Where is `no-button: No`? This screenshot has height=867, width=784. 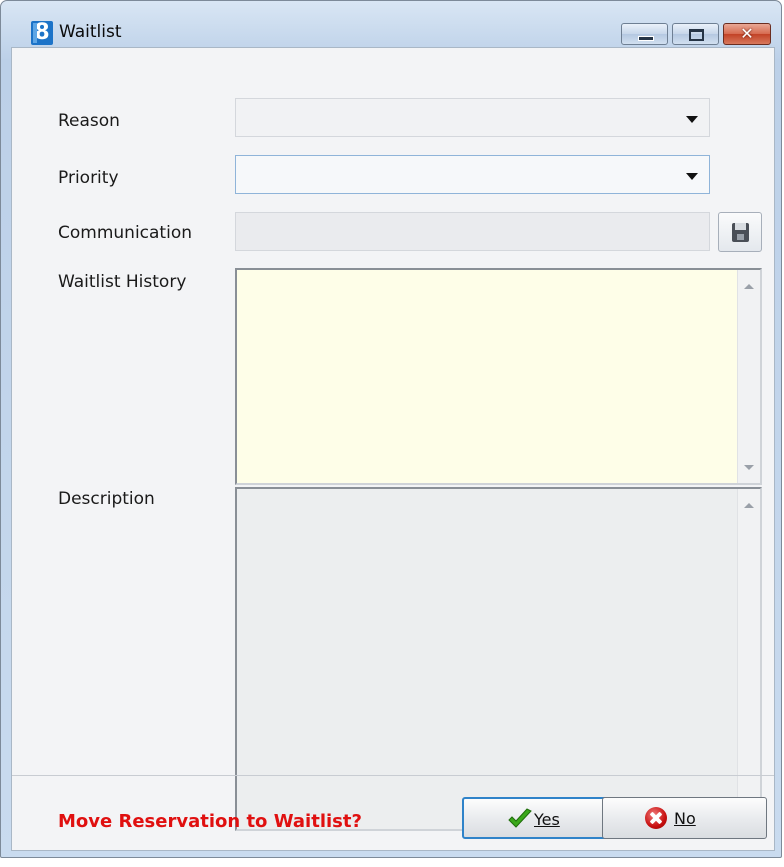 no-button: No is located at coordinates (684, 818).